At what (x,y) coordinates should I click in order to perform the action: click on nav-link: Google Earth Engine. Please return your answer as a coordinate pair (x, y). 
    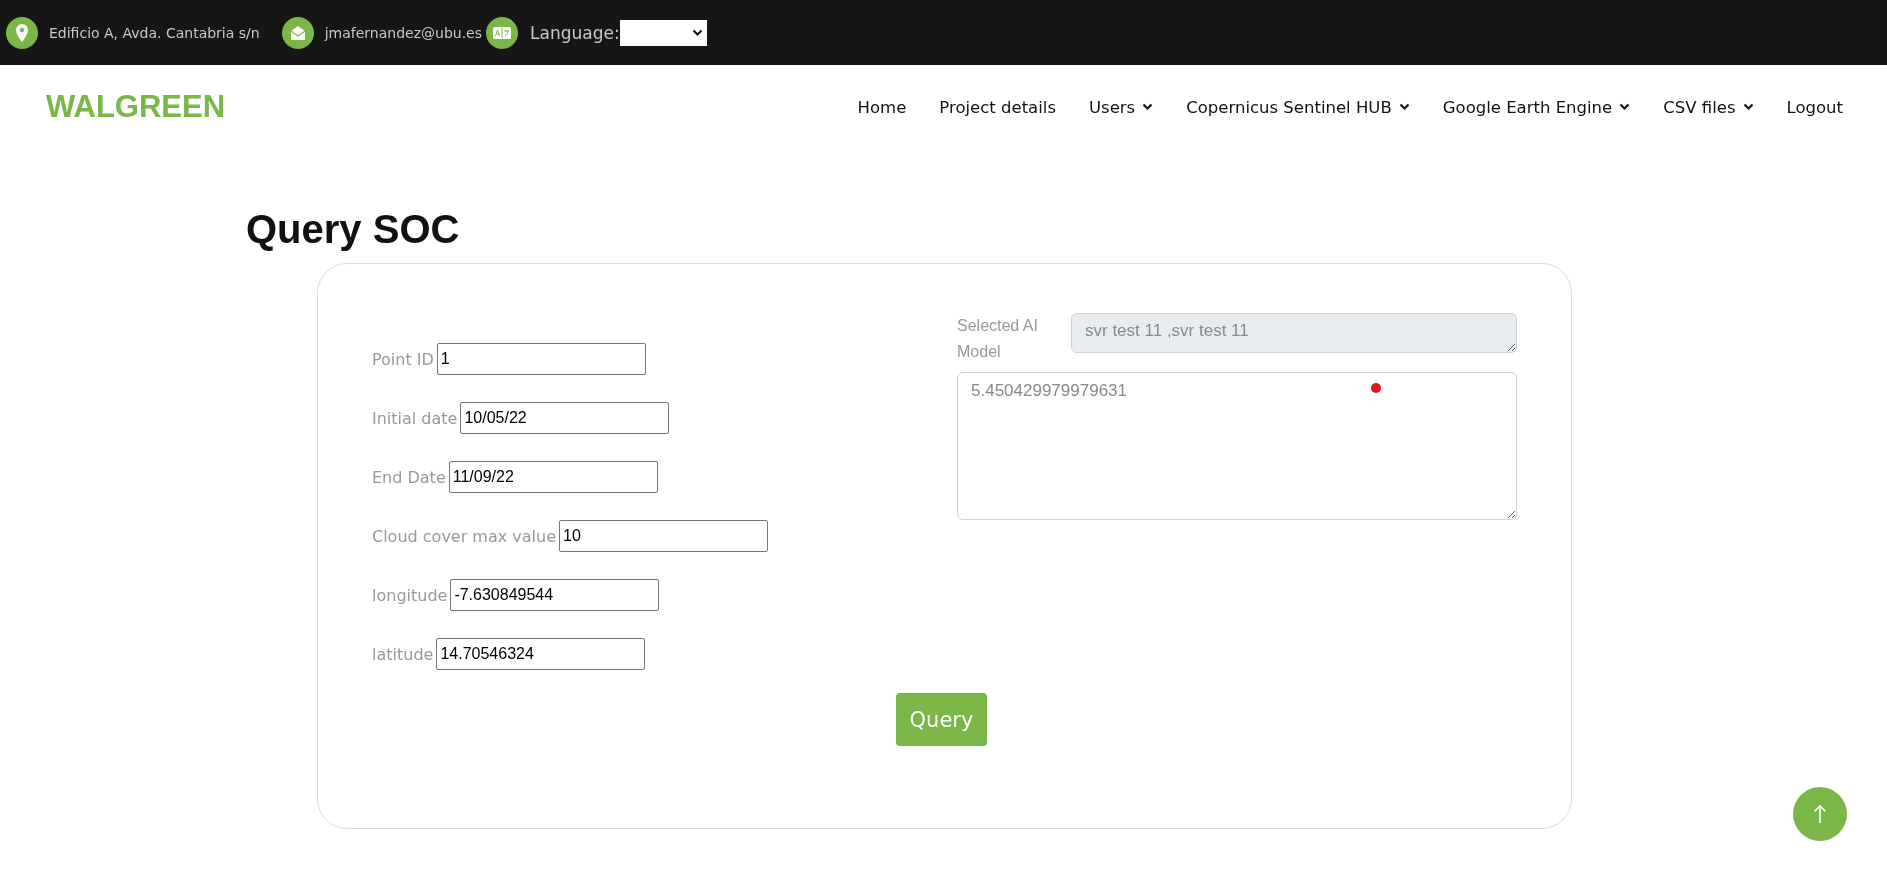
    Looking at the image, I should click on (1536, 107).